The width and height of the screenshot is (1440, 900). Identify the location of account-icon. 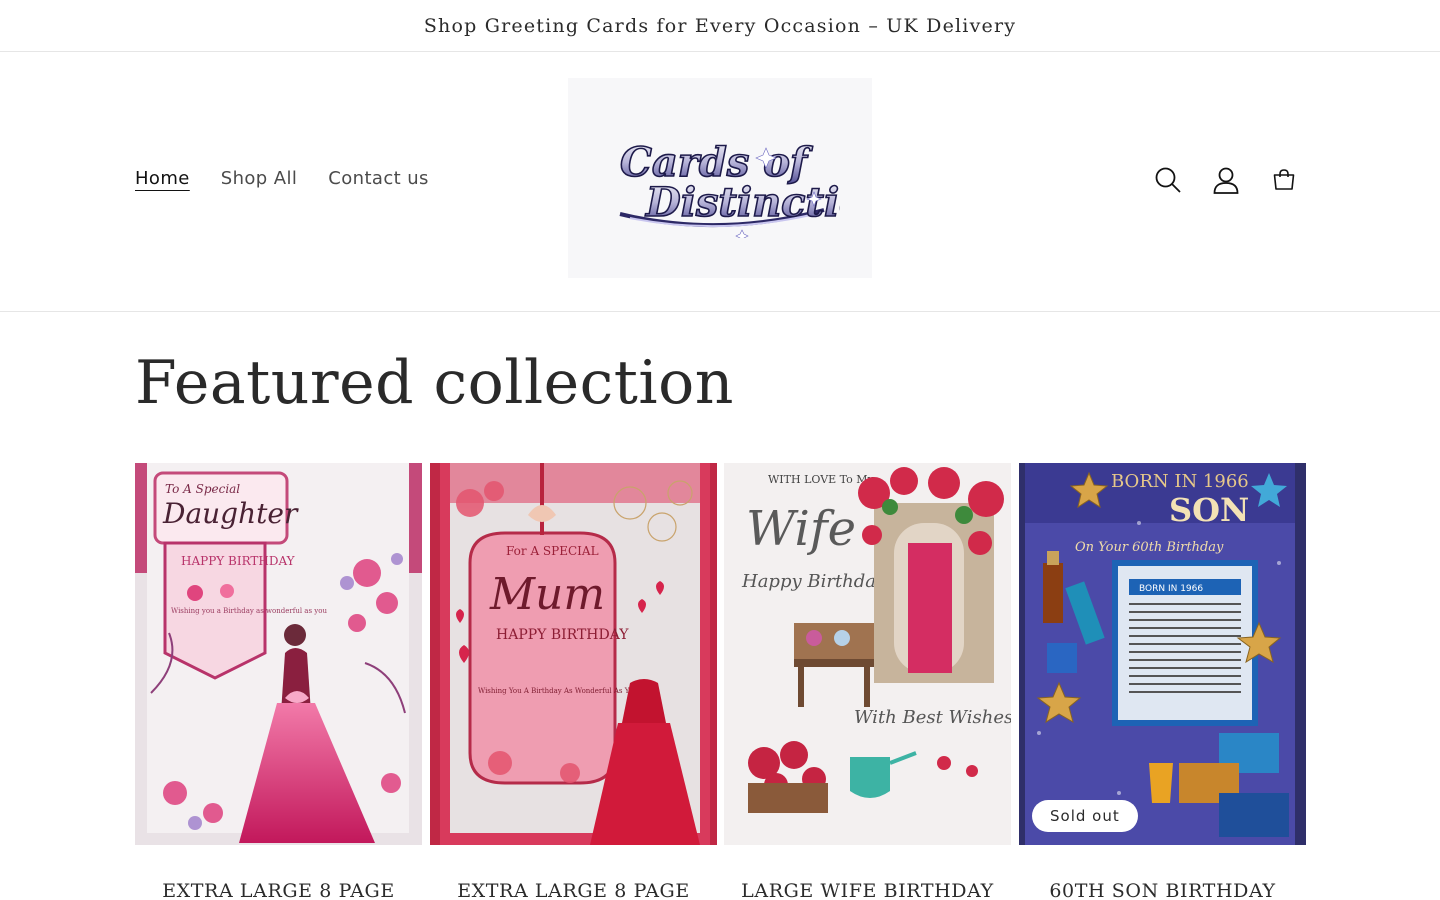
(1226, 180).